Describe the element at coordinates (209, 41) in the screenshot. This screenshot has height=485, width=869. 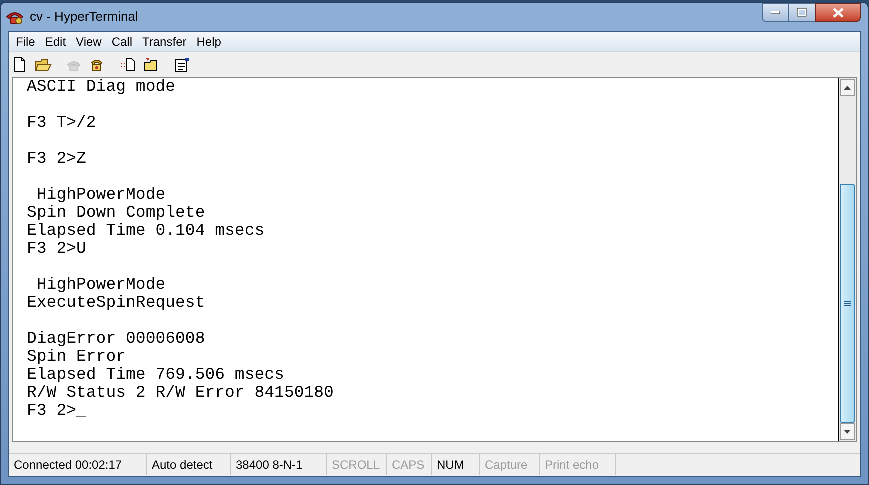
I see `menu-item: Help` at that location.